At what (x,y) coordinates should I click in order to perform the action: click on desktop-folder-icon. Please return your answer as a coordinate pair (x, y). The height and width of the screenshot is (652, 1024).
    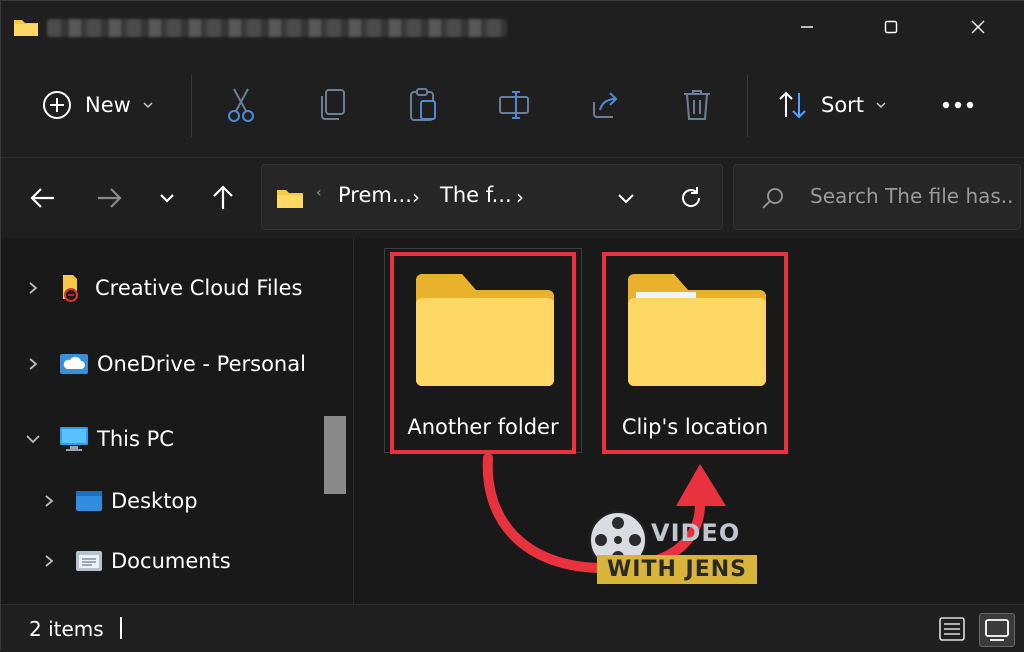
    Looking at the image, I should click on (89, 501).